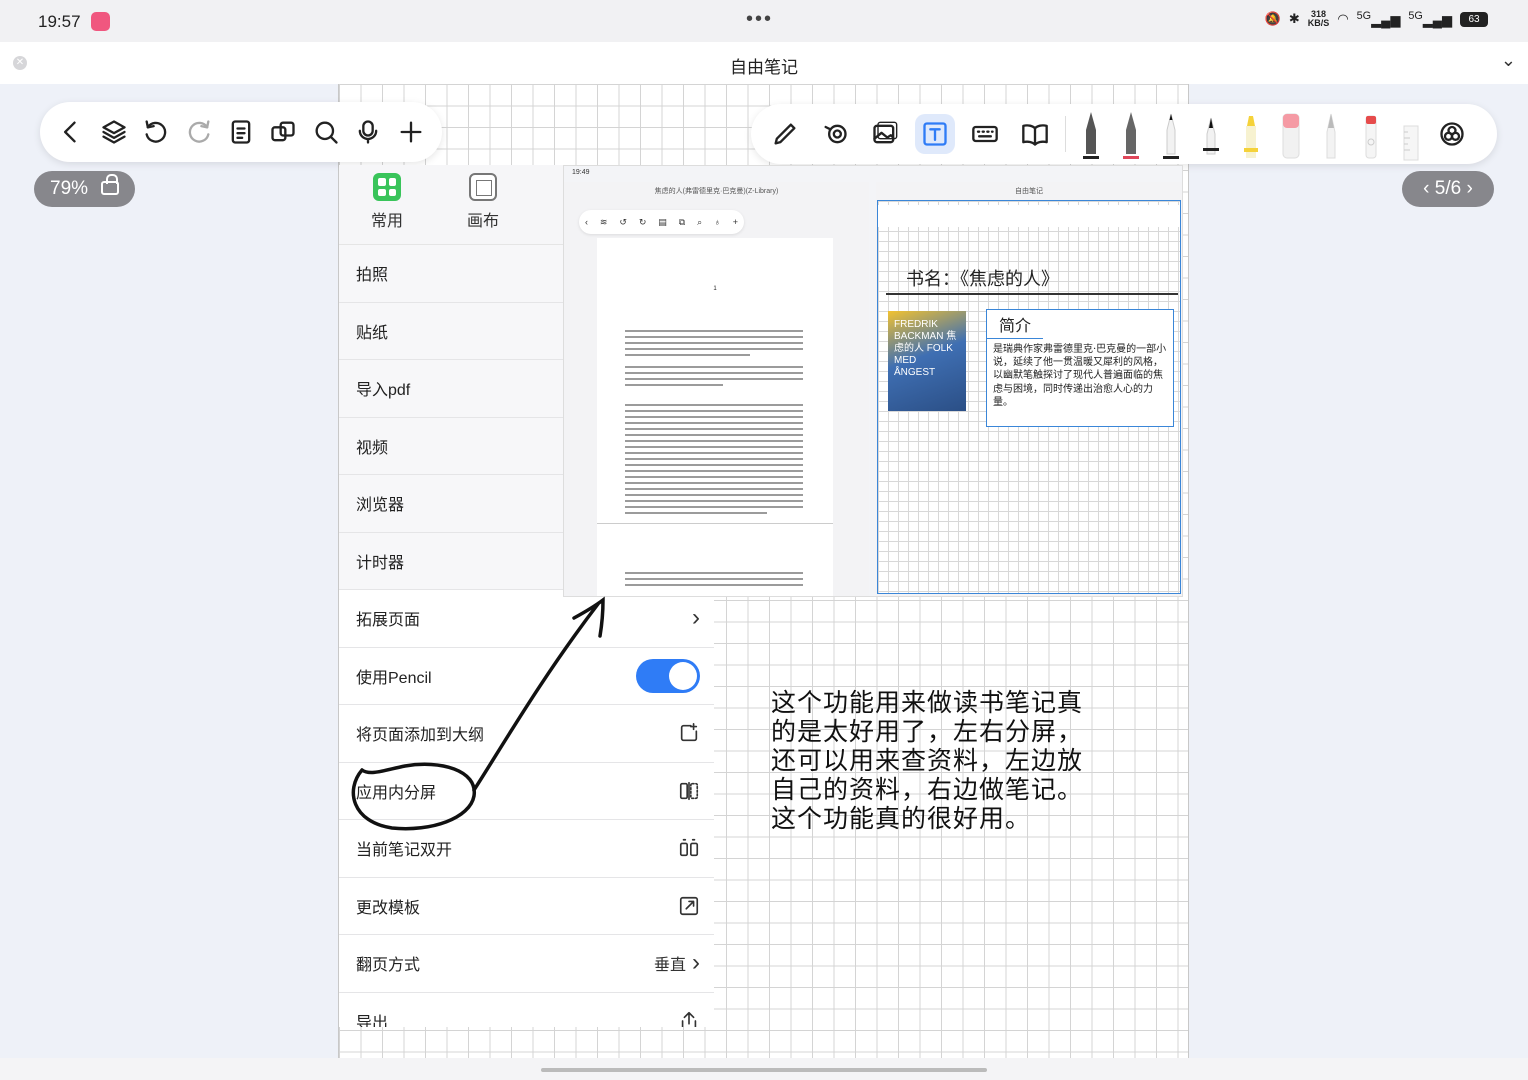  I want to click on mini-note-title: 自由笔记, so click(1029, 191).